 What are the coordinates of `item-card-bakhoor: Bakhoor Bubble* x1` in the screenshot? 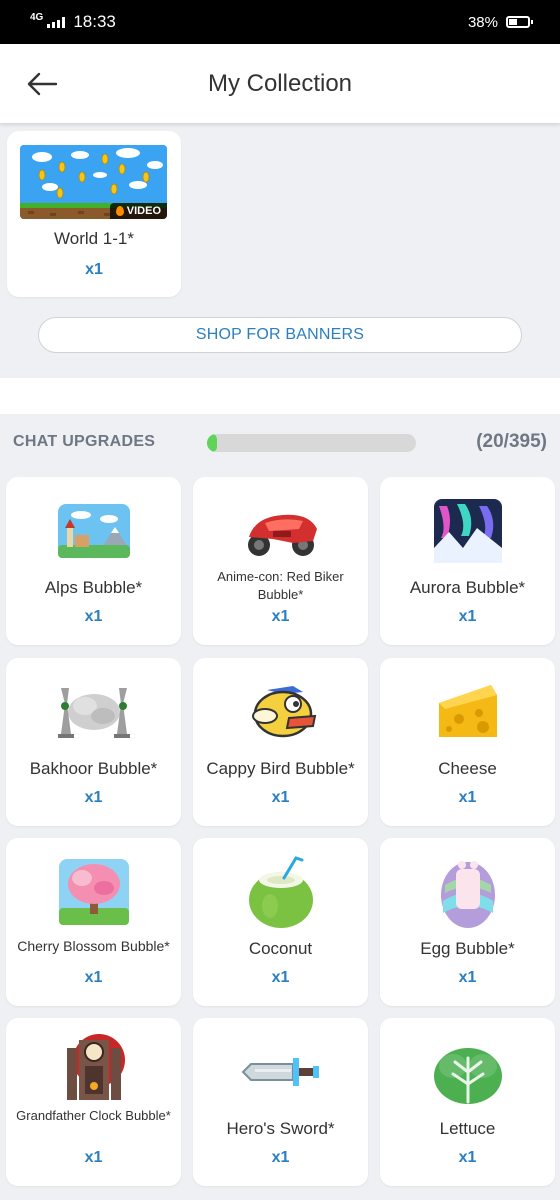 It's located at (93, 742).